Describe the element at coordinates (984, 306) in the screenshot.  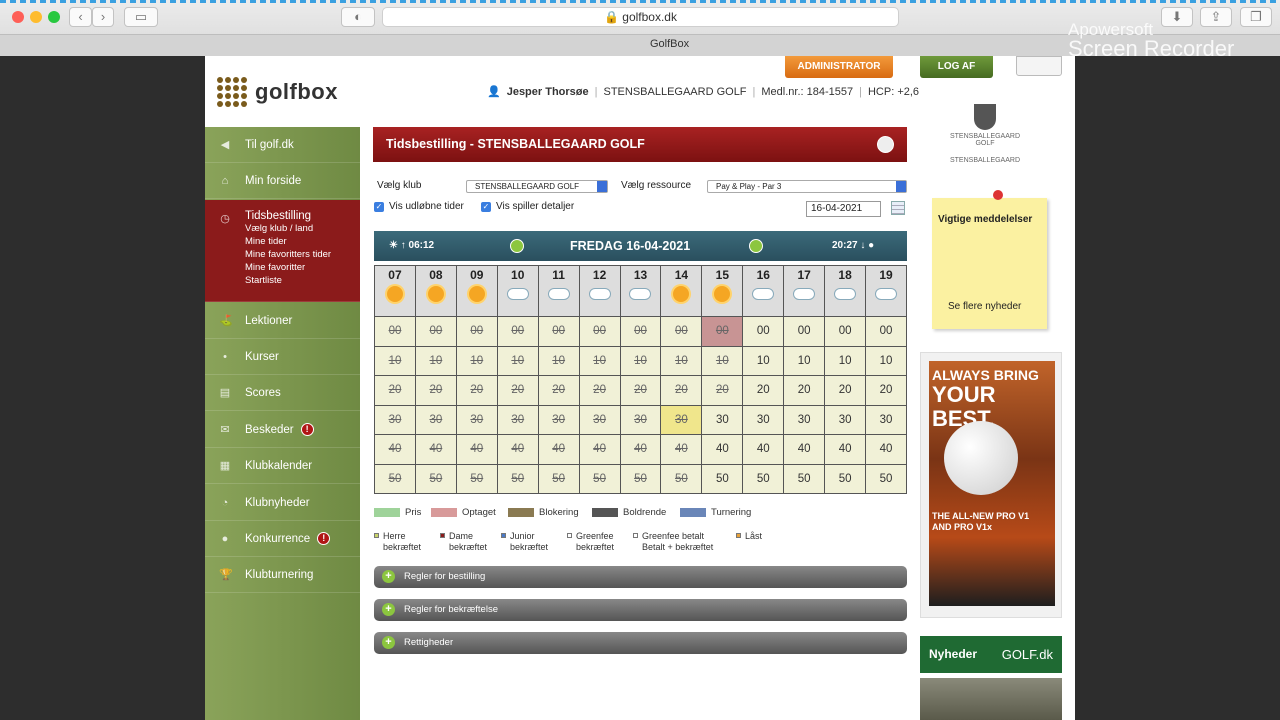
I see `more-news-link: Se flere nyheder` at that location.